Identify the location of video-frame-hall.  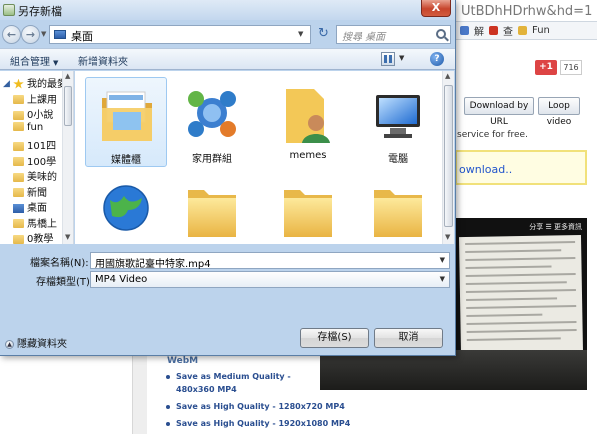
(453, 370).